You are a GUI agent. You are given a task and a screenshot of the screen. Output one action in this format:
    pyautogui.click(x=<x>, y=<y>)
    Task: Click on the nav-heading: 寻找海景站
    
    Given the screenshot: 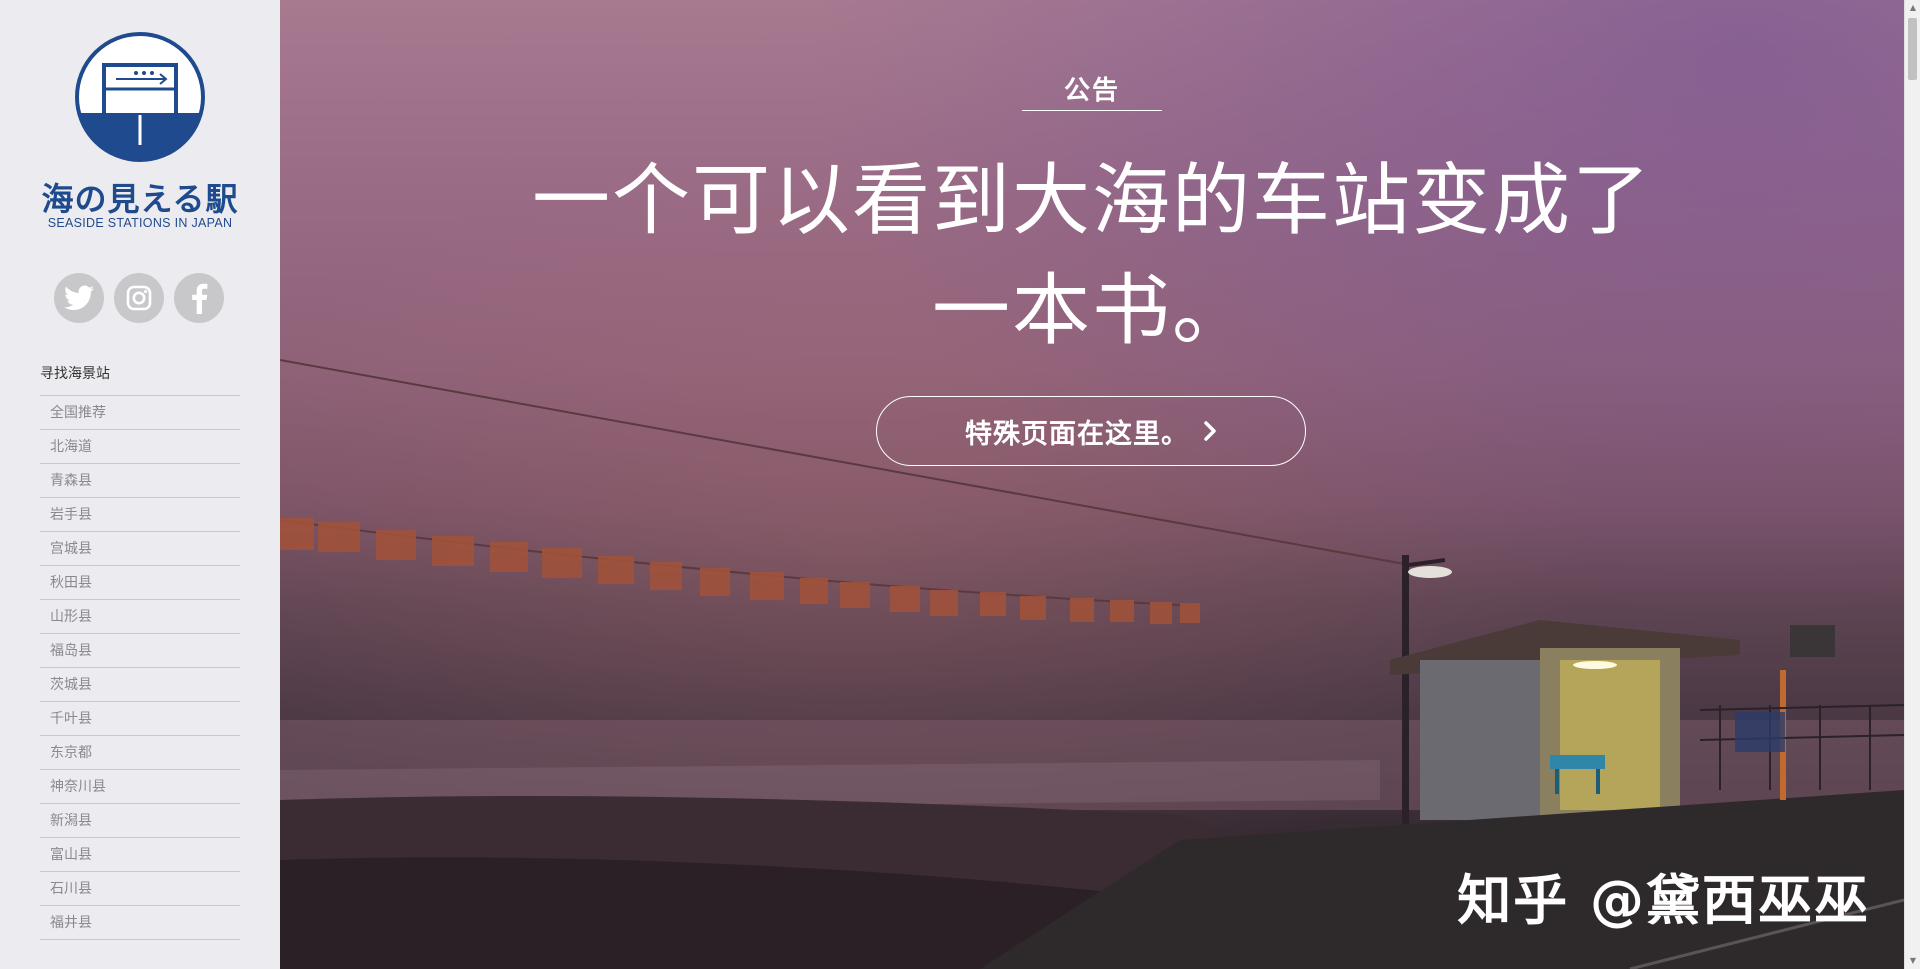 What is the action you would take?
    pyautogui.click(x=75, y=374)
    